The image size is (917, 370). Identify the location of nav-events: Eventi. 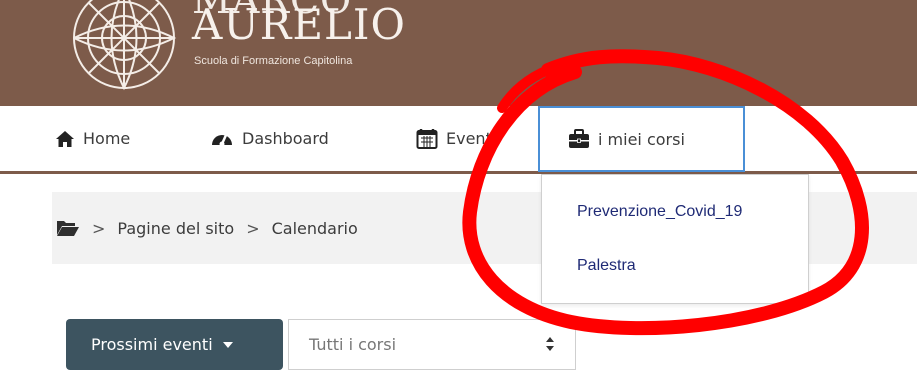
(456, 138).